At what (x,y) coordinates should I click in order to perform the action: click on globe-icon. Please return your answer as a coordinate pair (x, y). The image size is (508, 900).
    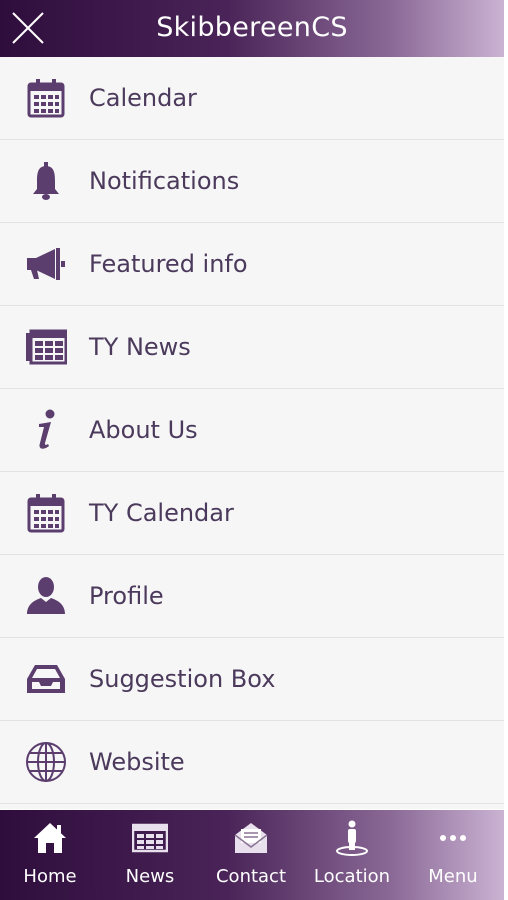
    Looking at the image, I should click on (46, 762).